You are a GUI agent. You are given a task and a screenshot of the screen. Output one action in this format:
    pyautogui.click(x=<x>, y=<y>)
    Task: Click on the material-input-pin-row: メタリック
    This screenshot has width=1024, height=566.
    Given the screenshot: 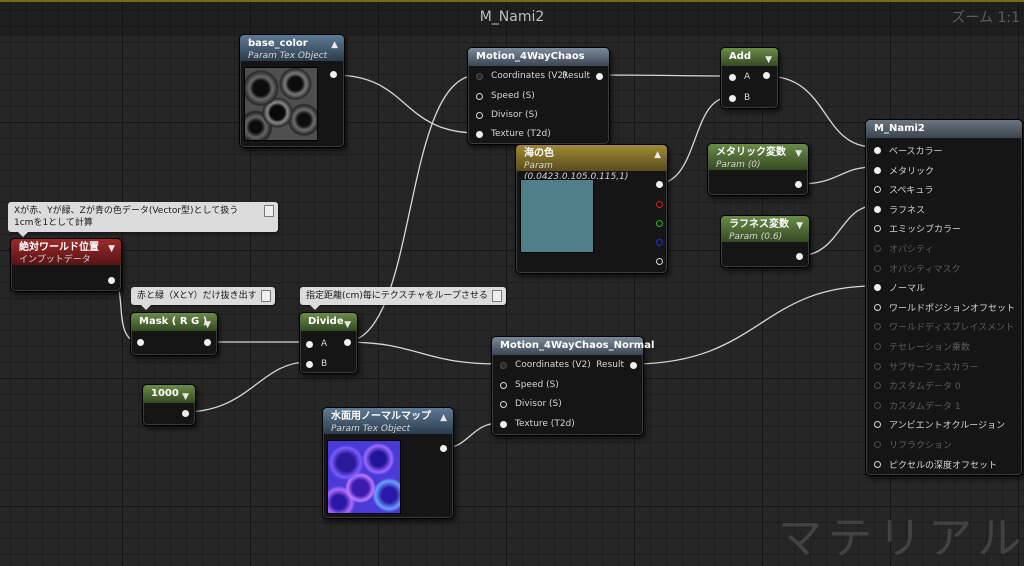 What is the action you would take?
    pyautogui.click(x=904, y=170)
    